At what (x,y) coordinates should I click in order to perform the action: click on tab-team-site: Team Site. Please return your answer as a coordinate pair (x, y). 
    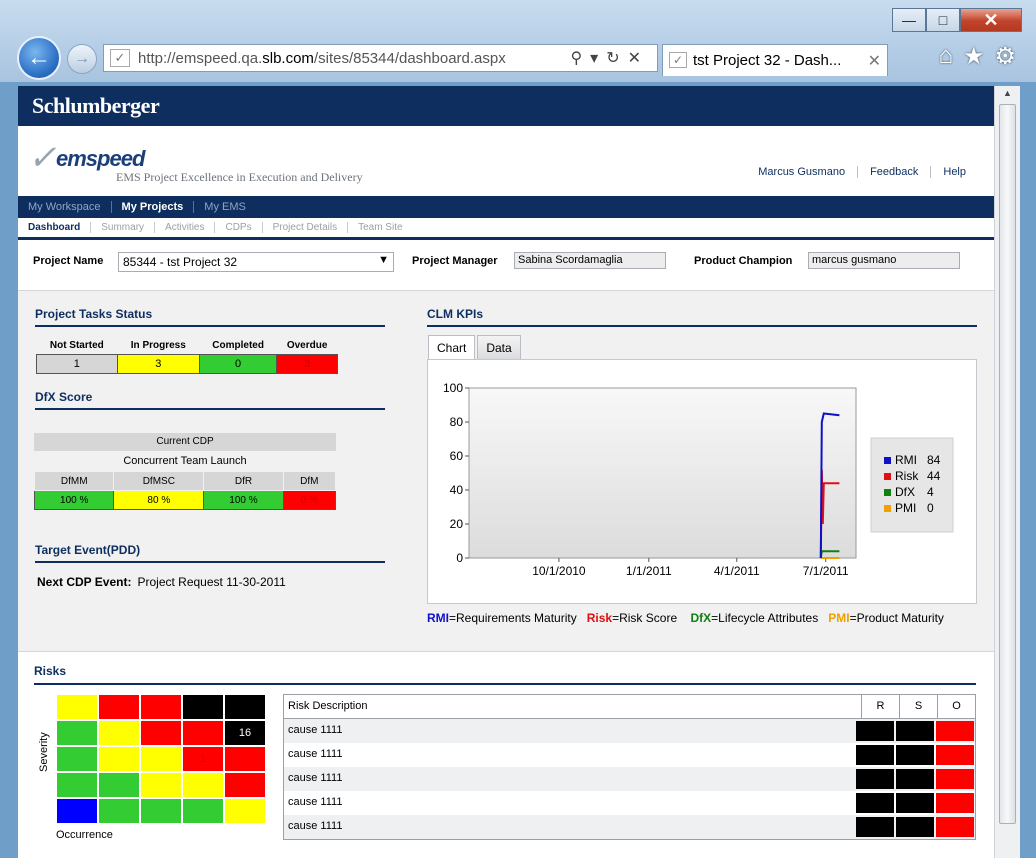
    Looking at the image, I should click on (379, 227).